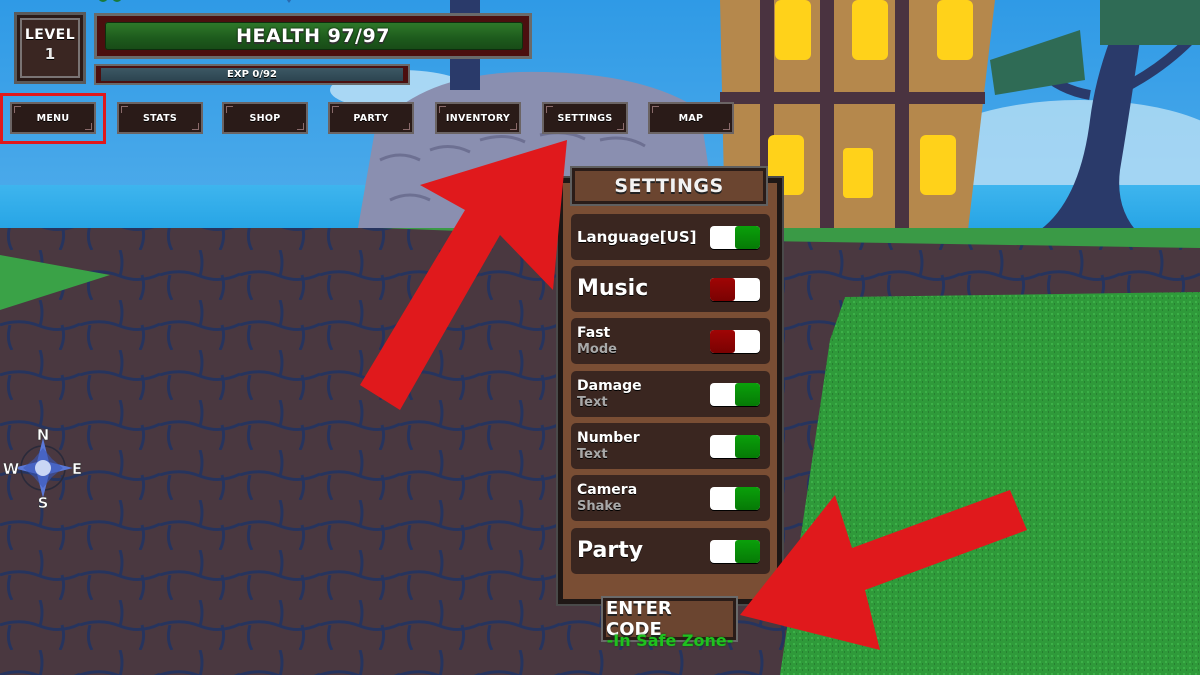 The image size is (1200, 675). Describe the element at coordinates (597, 349) in the screenshot. I see `setting-sublabel: Mode` at that location.